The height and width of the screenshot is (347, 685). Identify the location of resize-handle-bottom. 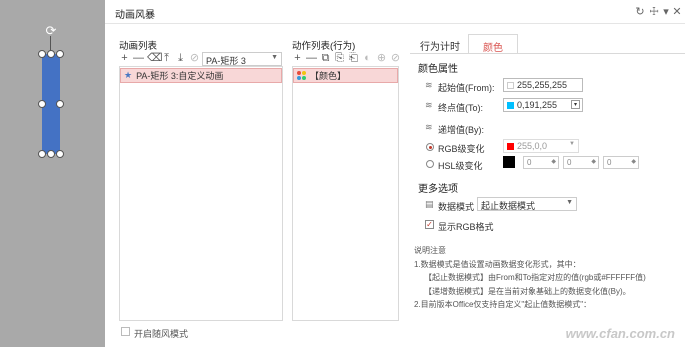
(51, 154).